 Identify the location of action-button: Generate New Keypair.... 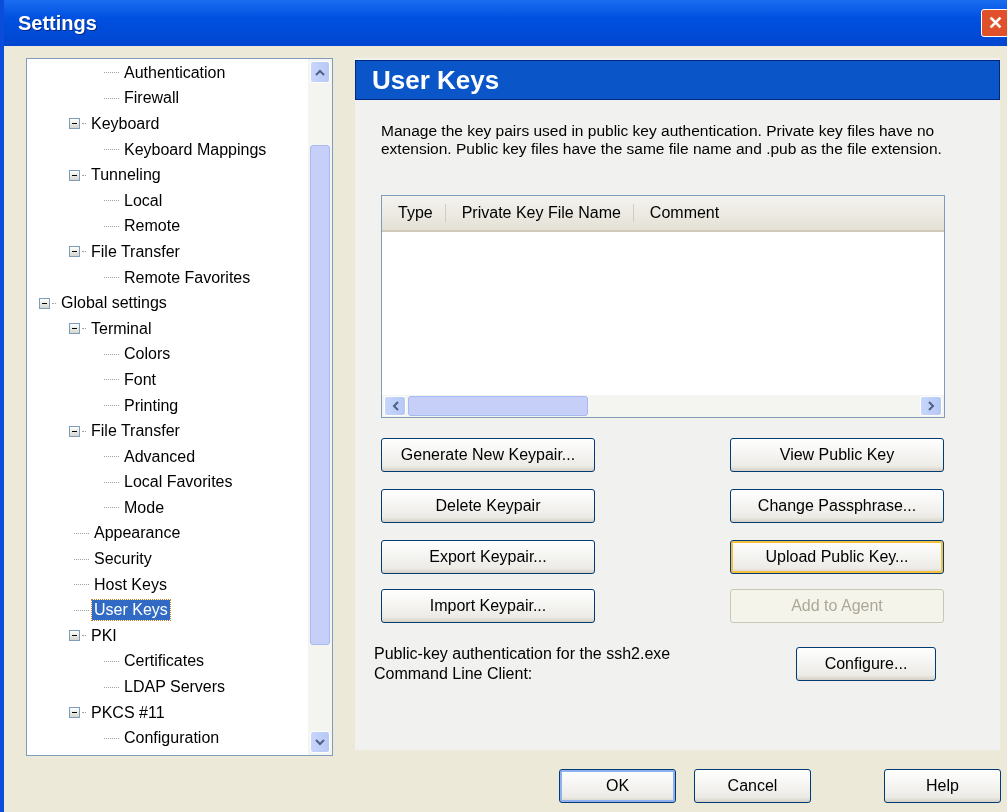
(488, 455).